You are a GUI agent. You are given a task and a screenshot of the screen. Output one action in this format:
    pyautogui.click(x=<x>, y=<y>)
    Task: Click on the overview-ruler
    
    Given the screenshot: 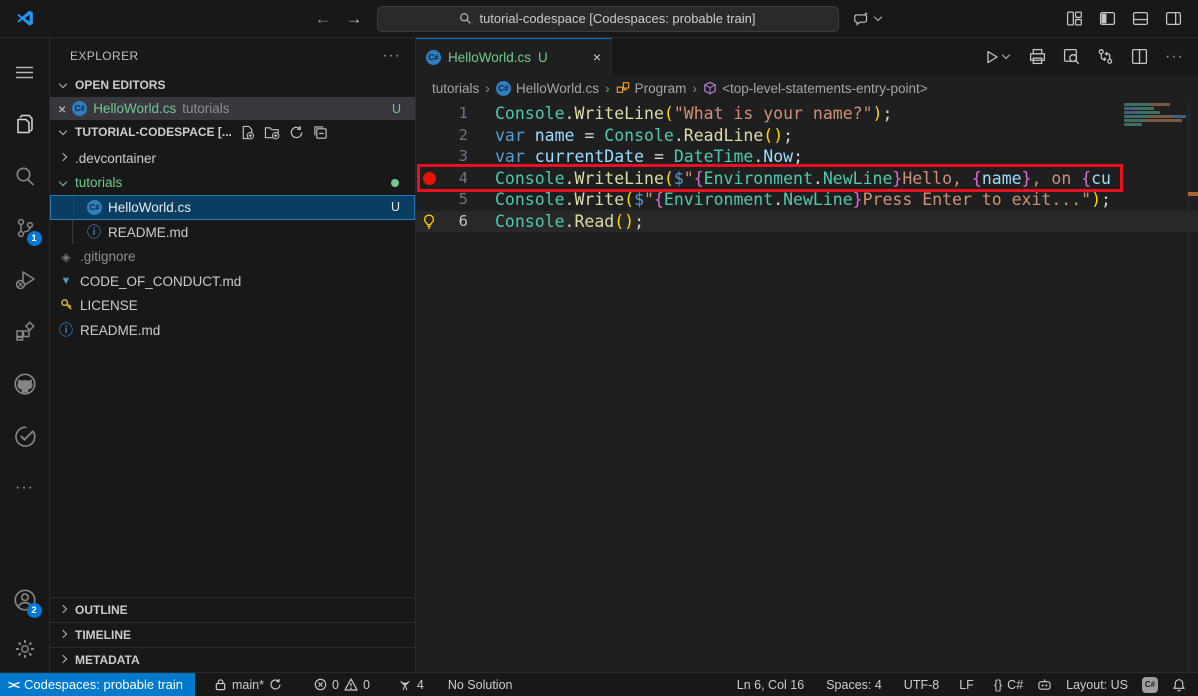 What is the action you would take?
    pyautogui.click(x=1193, y=386)
    